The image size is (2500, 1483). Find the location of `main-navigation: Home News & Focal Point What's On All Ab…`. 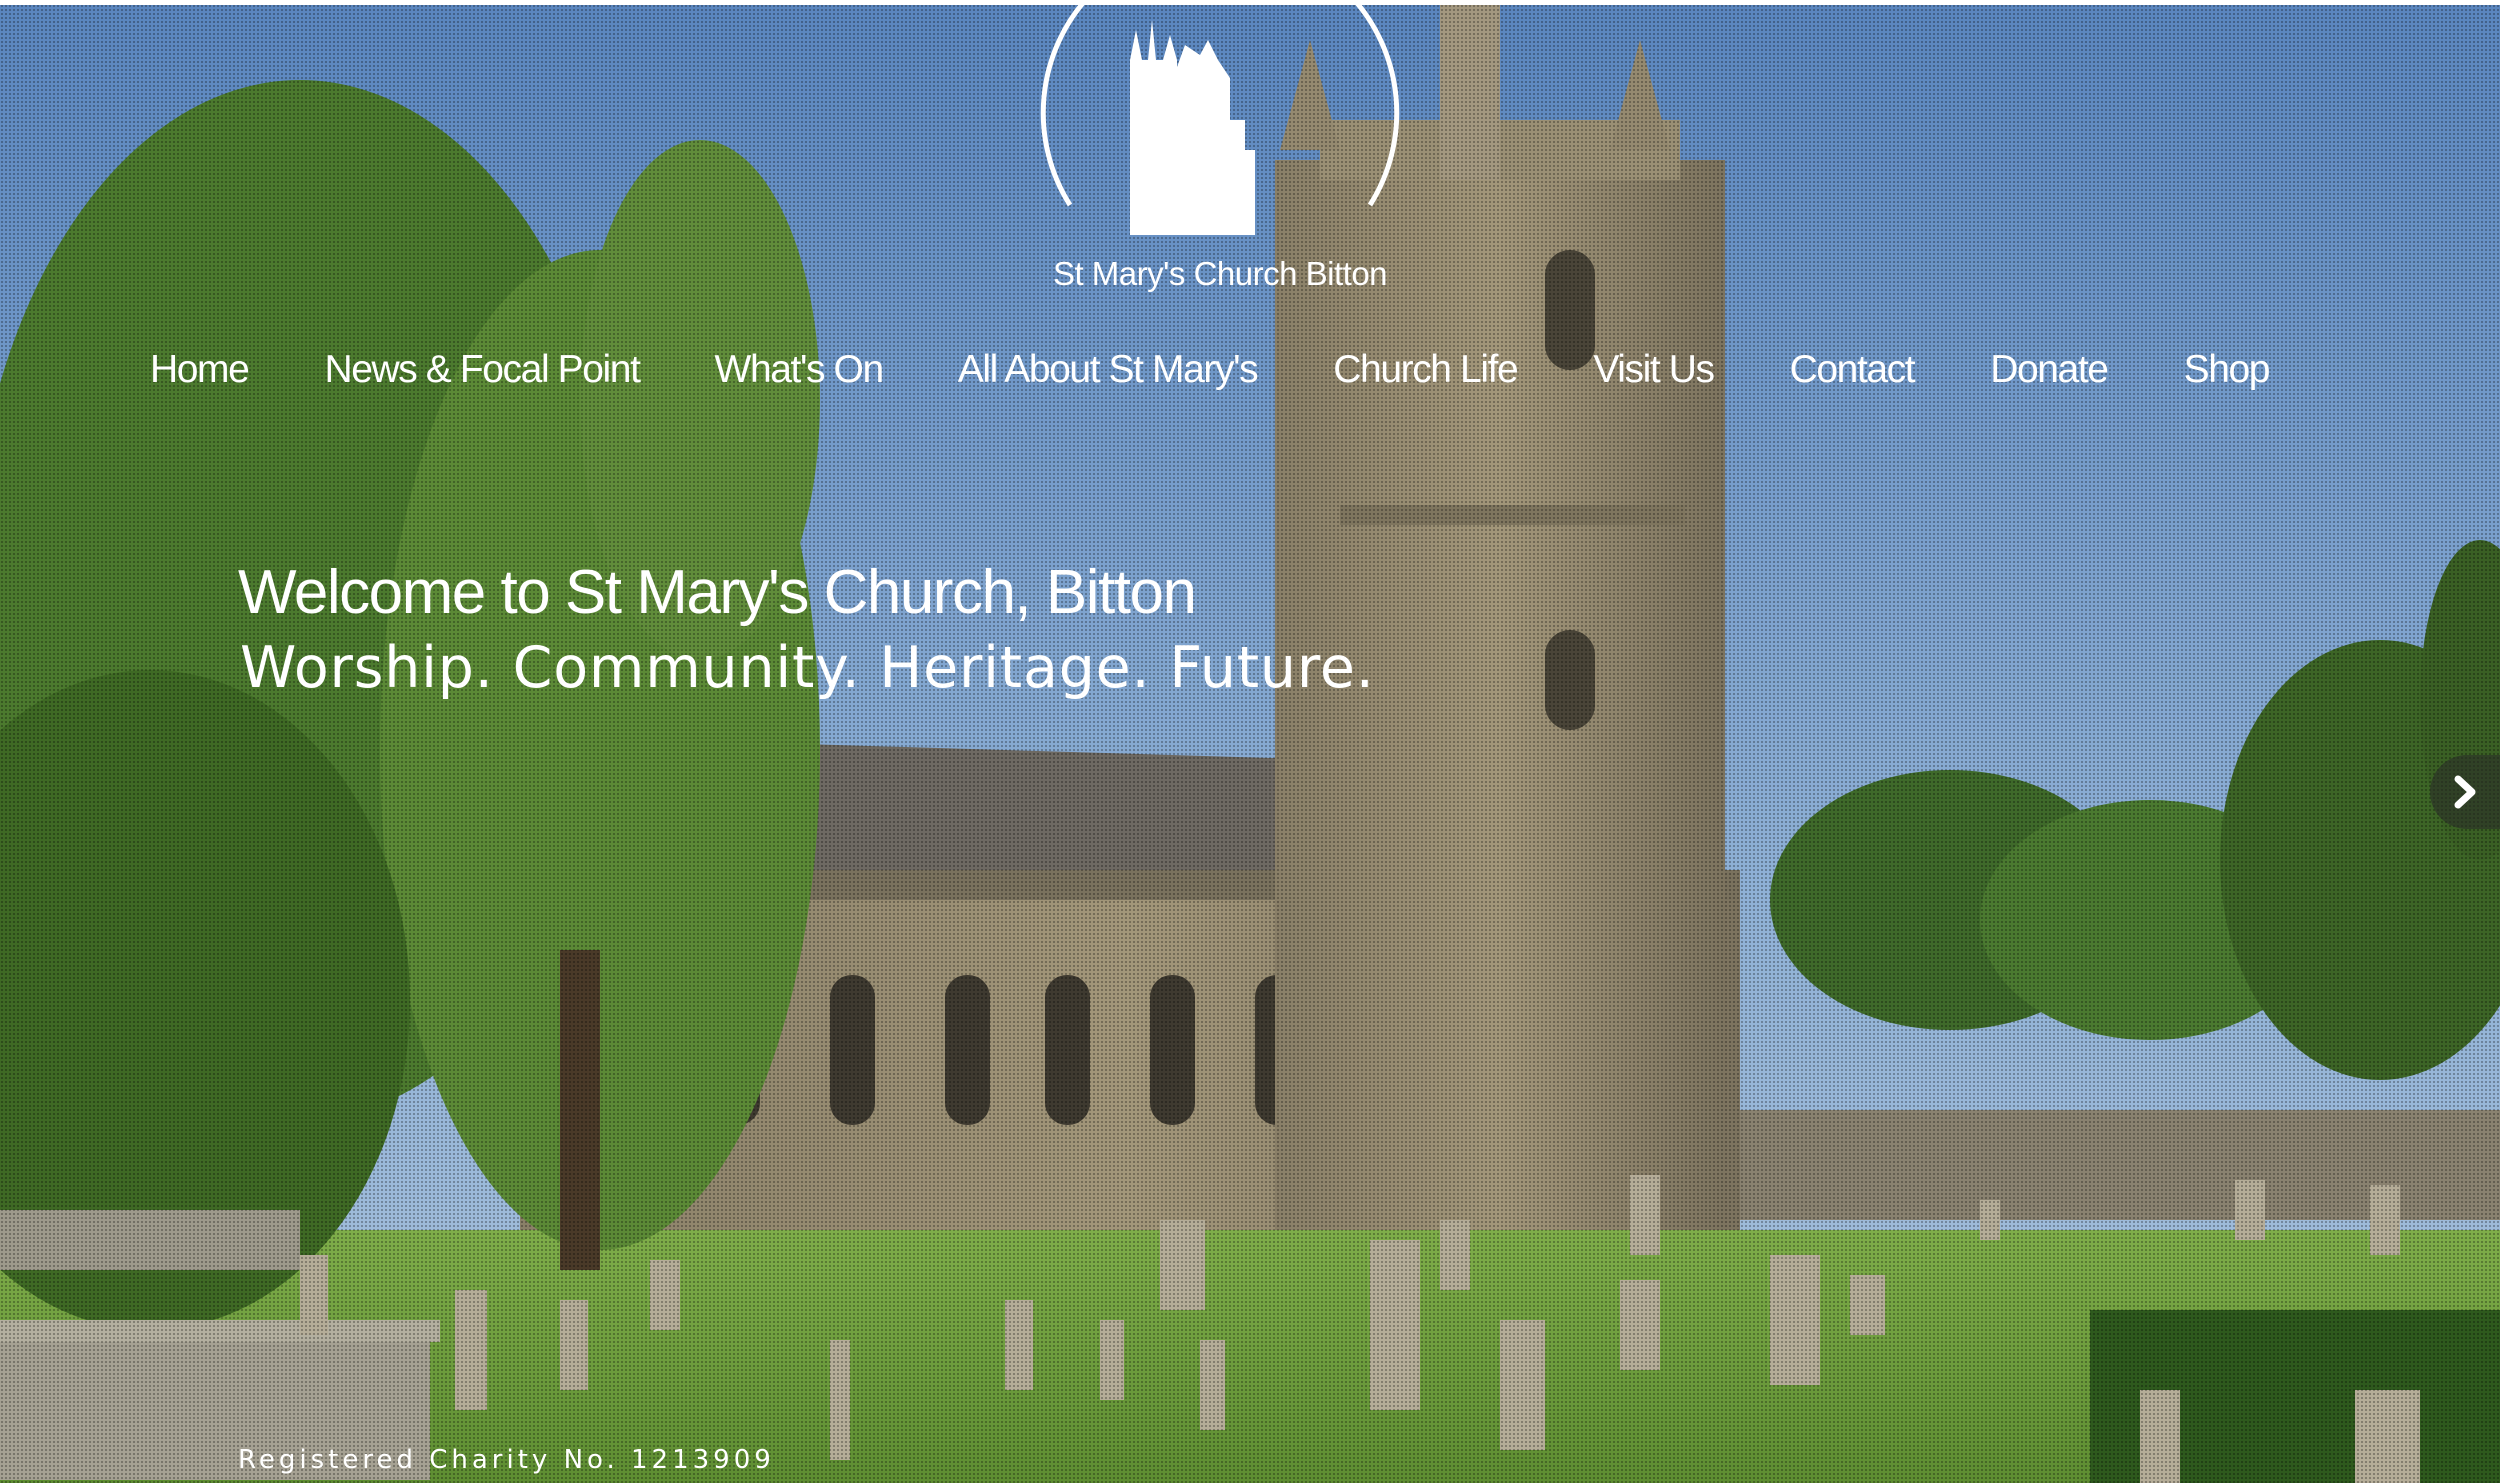

main-navigation: Home News & Focal Point What's On All Ab… is located at coordinates (1210, 370).